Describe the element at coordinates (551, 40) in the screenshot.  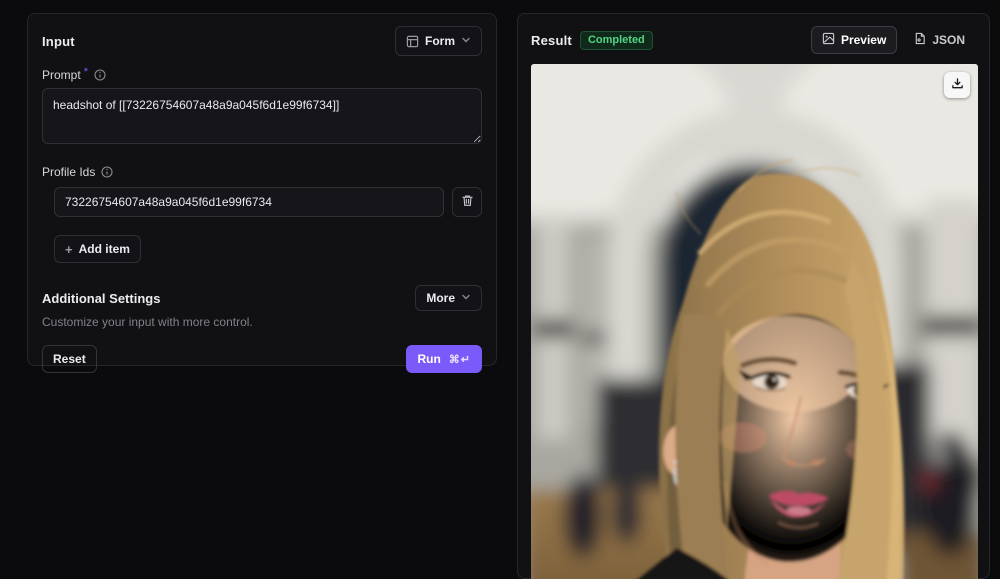
I see `result-title: Result` at that location.